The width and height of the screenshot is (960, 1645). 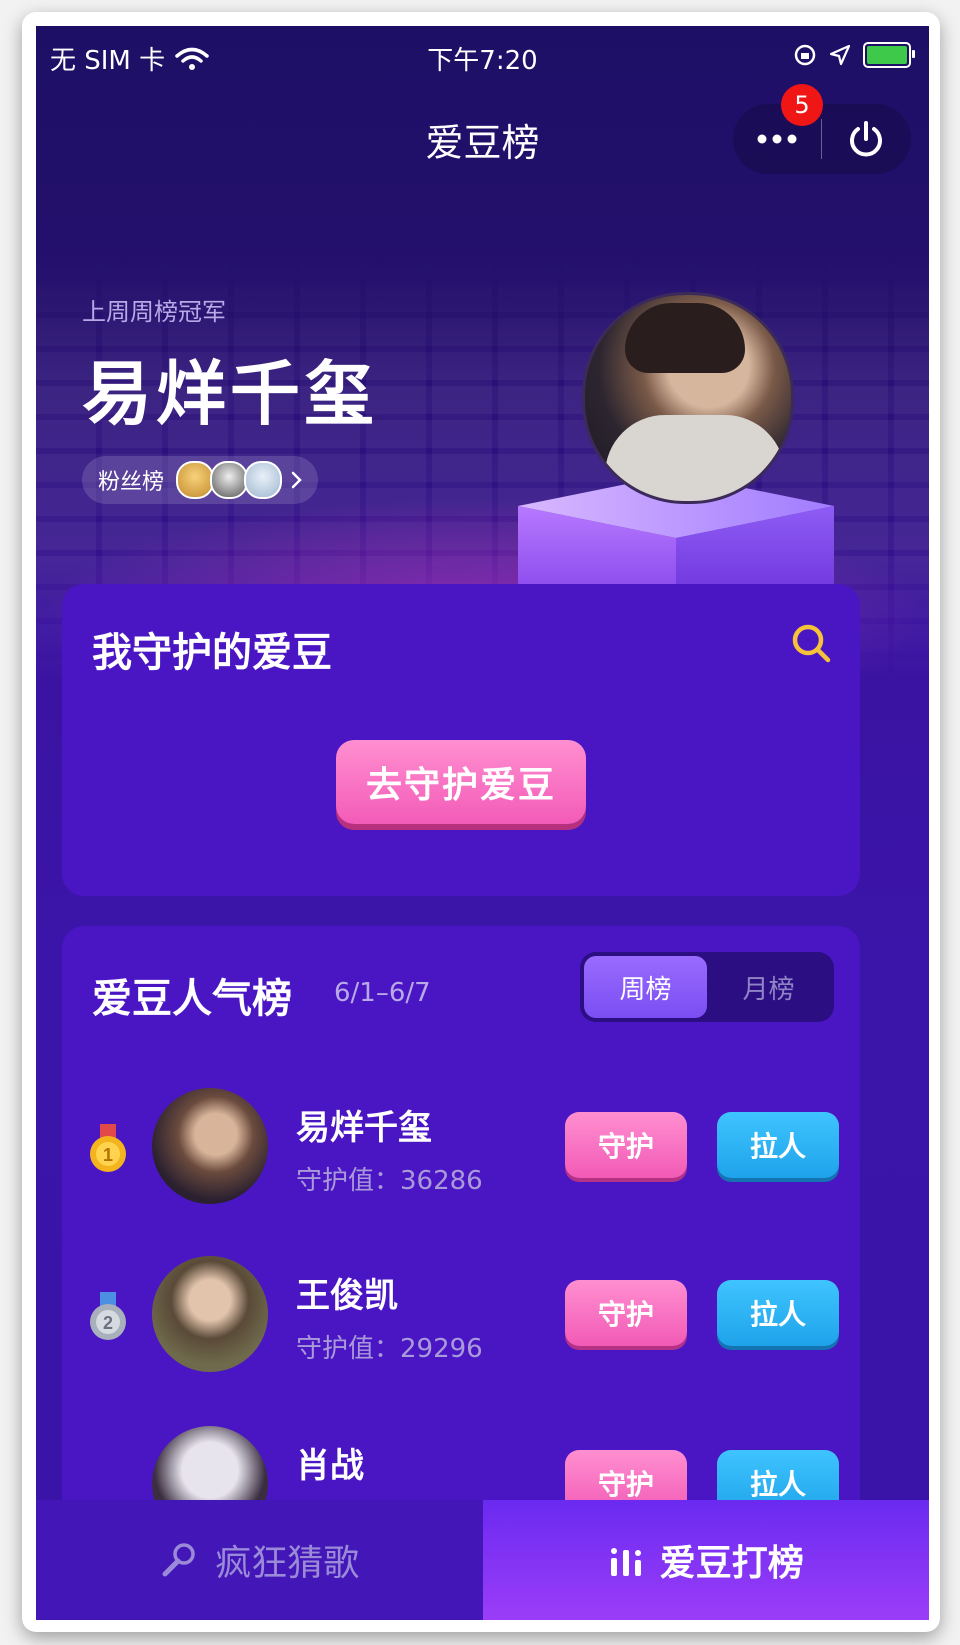 I want to click on tab-guess-song: 疯狂猜歌, so click(x=259, y=1560).